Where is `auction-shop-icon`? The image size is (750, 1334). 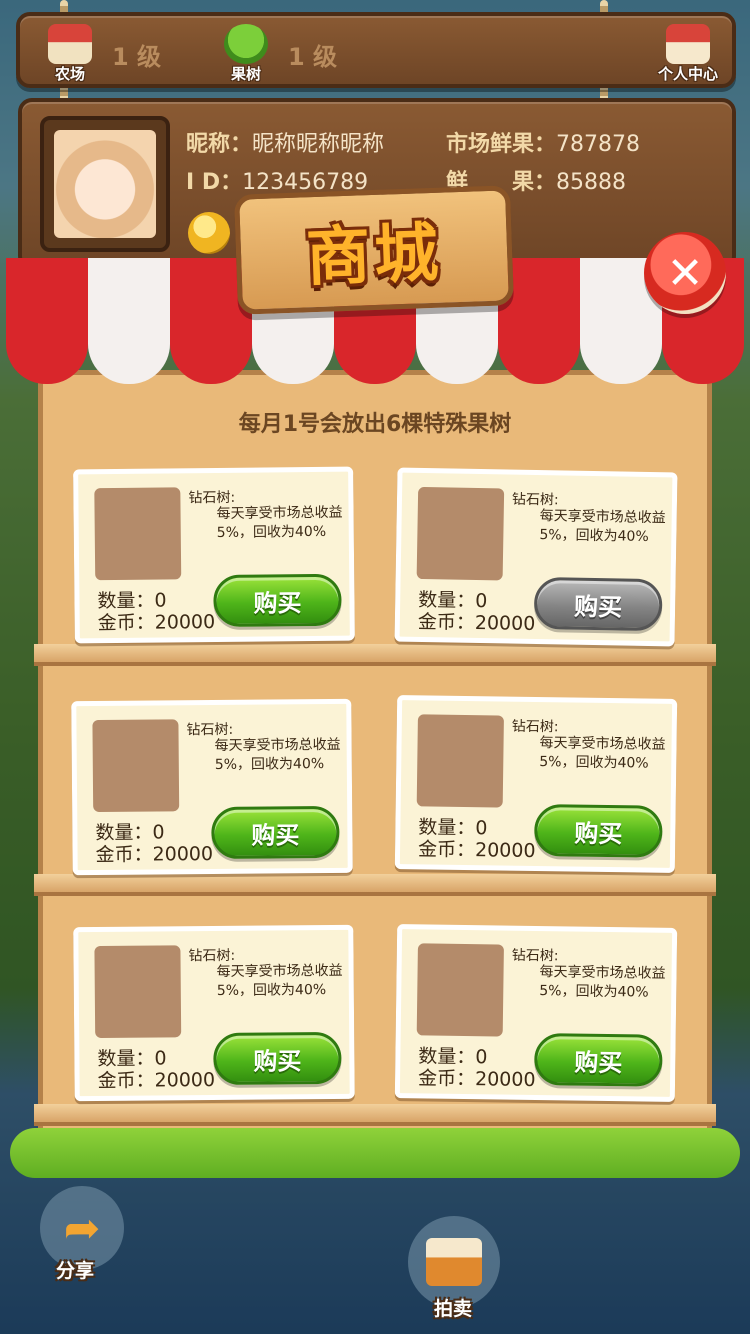 auction-shop-icon is located at coordinates (454, 1262).